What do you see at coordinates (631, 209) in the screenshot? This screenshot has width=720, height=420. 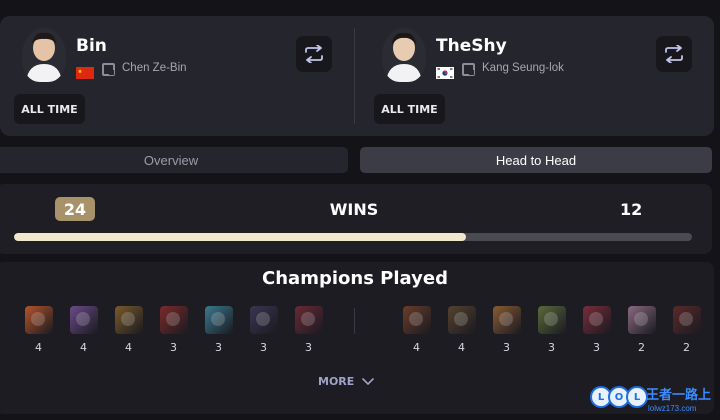 I see `wins-count-right: 12` at bounding box center [631, 209].